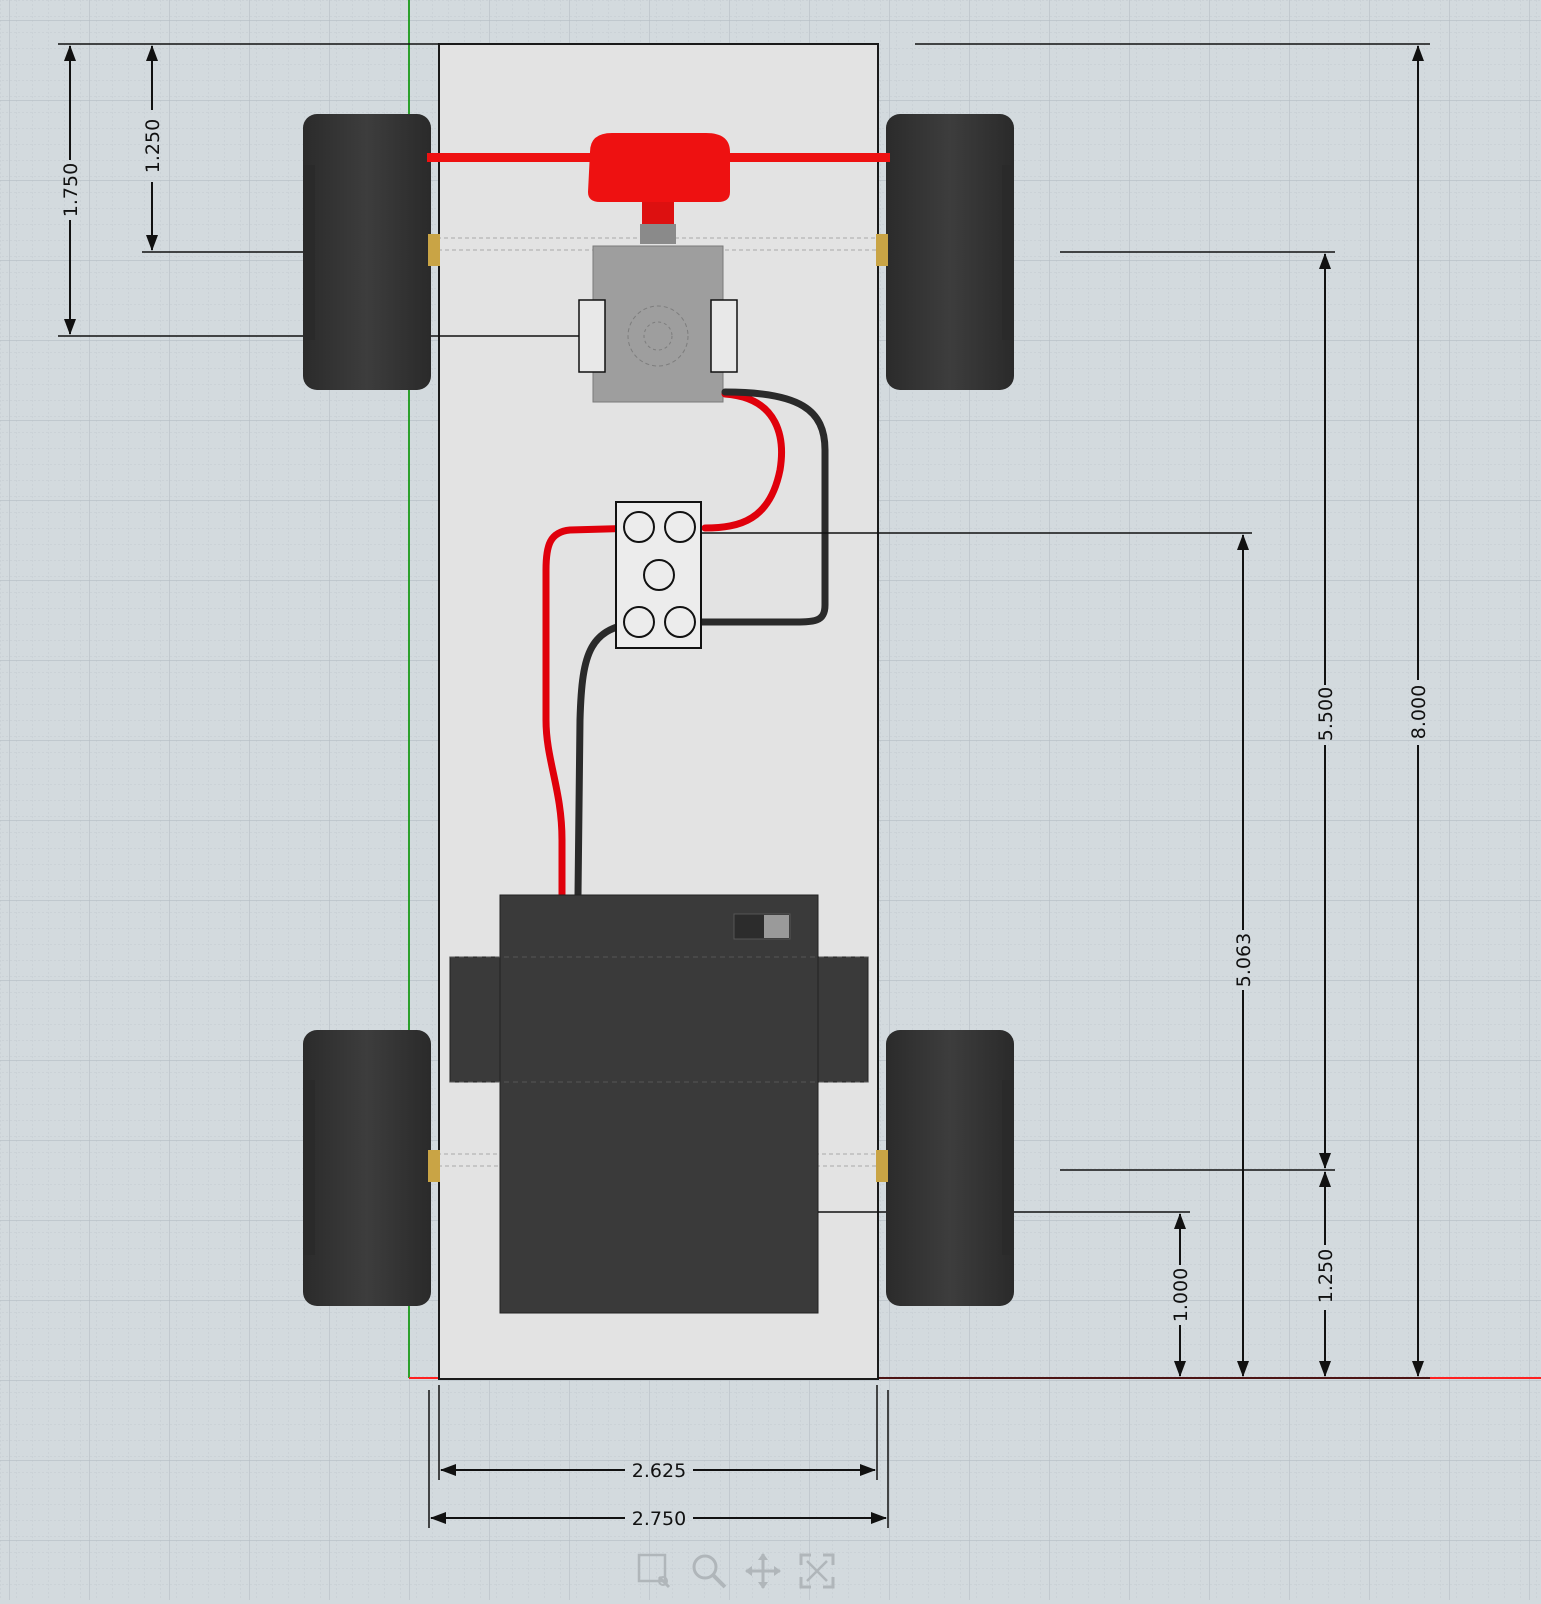 This screenshot has height=1604, width=1541. What do you see at coordinates (1419, 712) in the screenshot?
I see `dim-overall-length-label: 8.000` at bounding box center [1419, 712].